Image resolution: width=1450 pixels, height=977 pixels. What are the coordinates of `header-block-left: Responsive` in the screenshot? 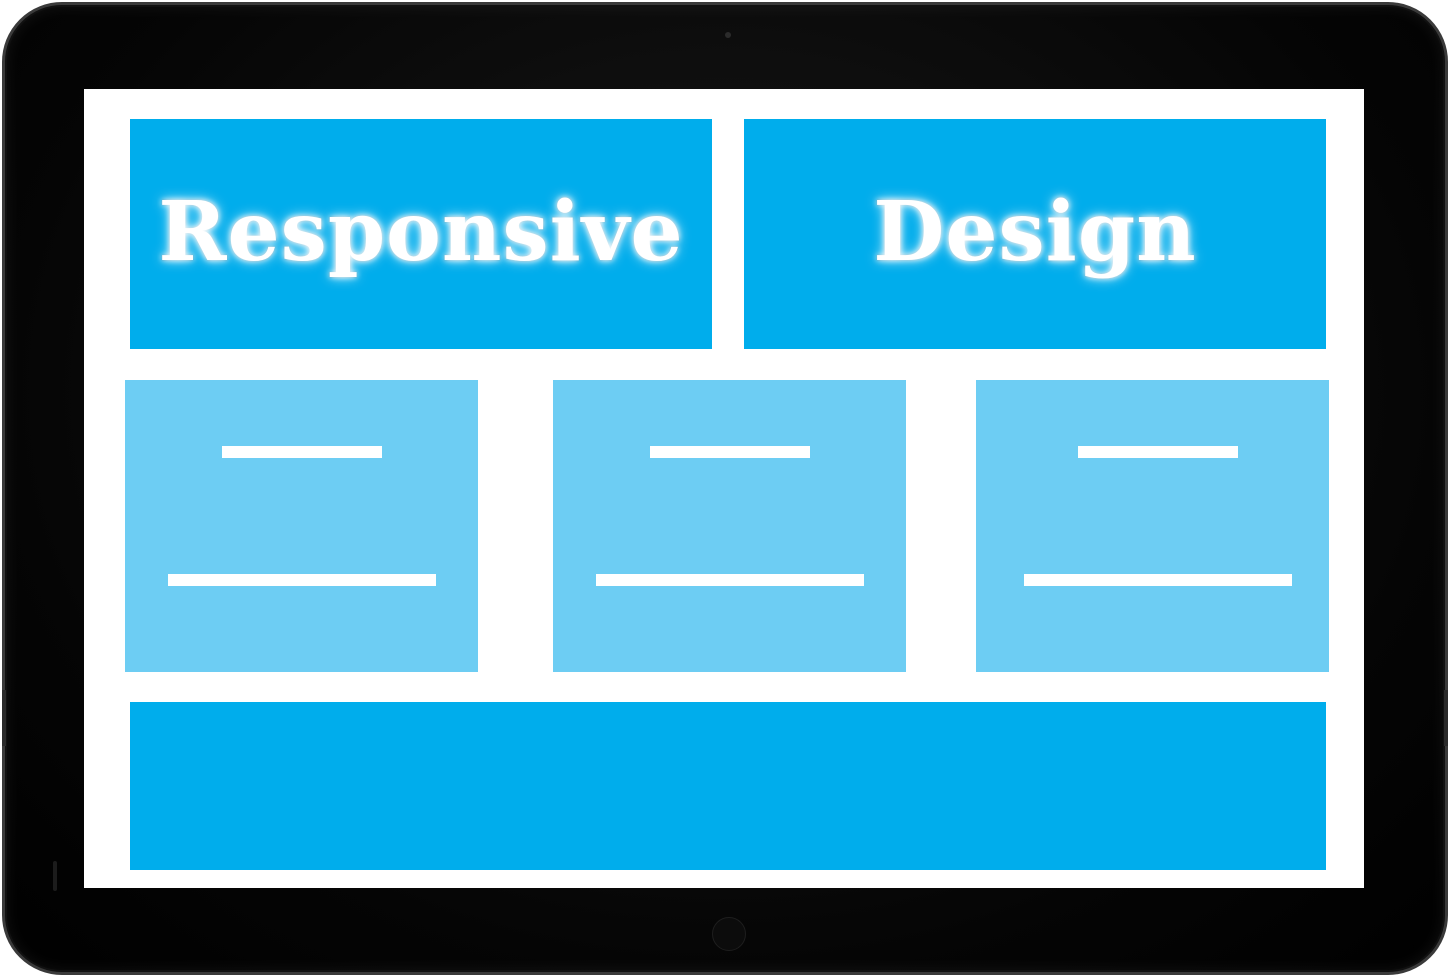 It's located at (421, 234).